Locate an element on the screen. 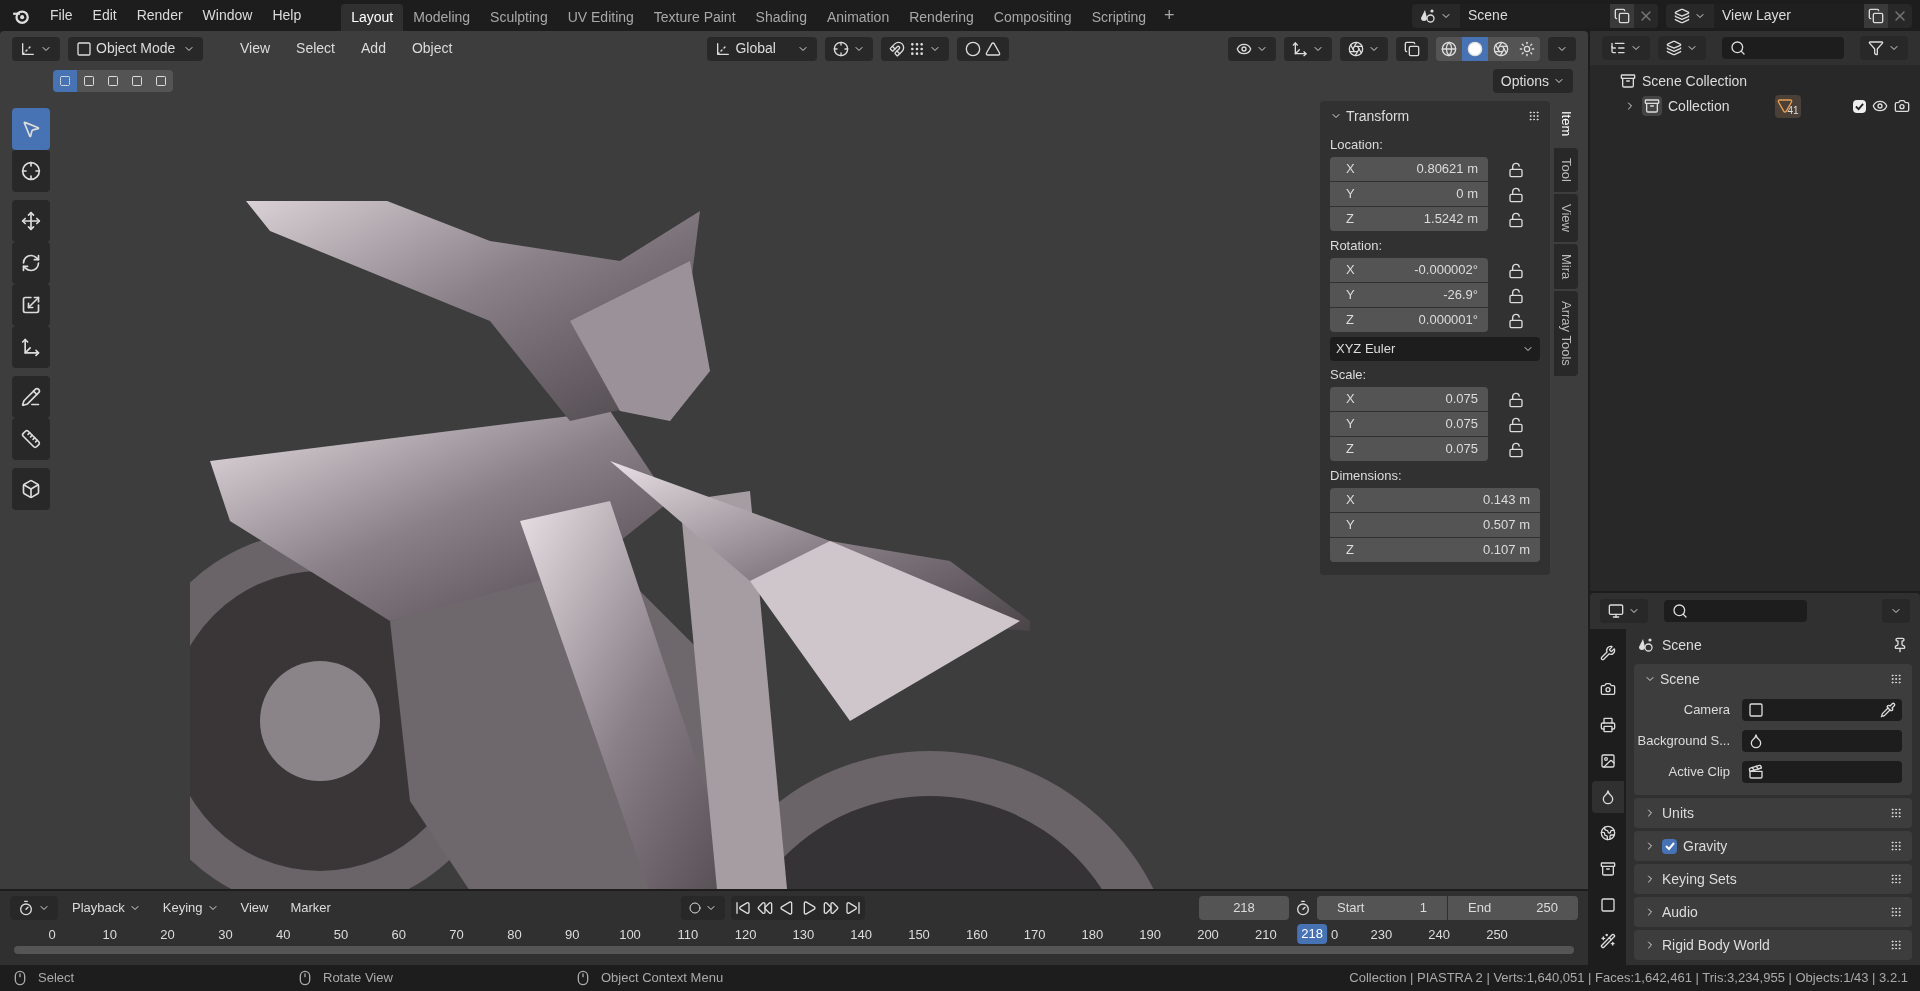  add-workspace-button: + is located at coordinates (1169, 15).